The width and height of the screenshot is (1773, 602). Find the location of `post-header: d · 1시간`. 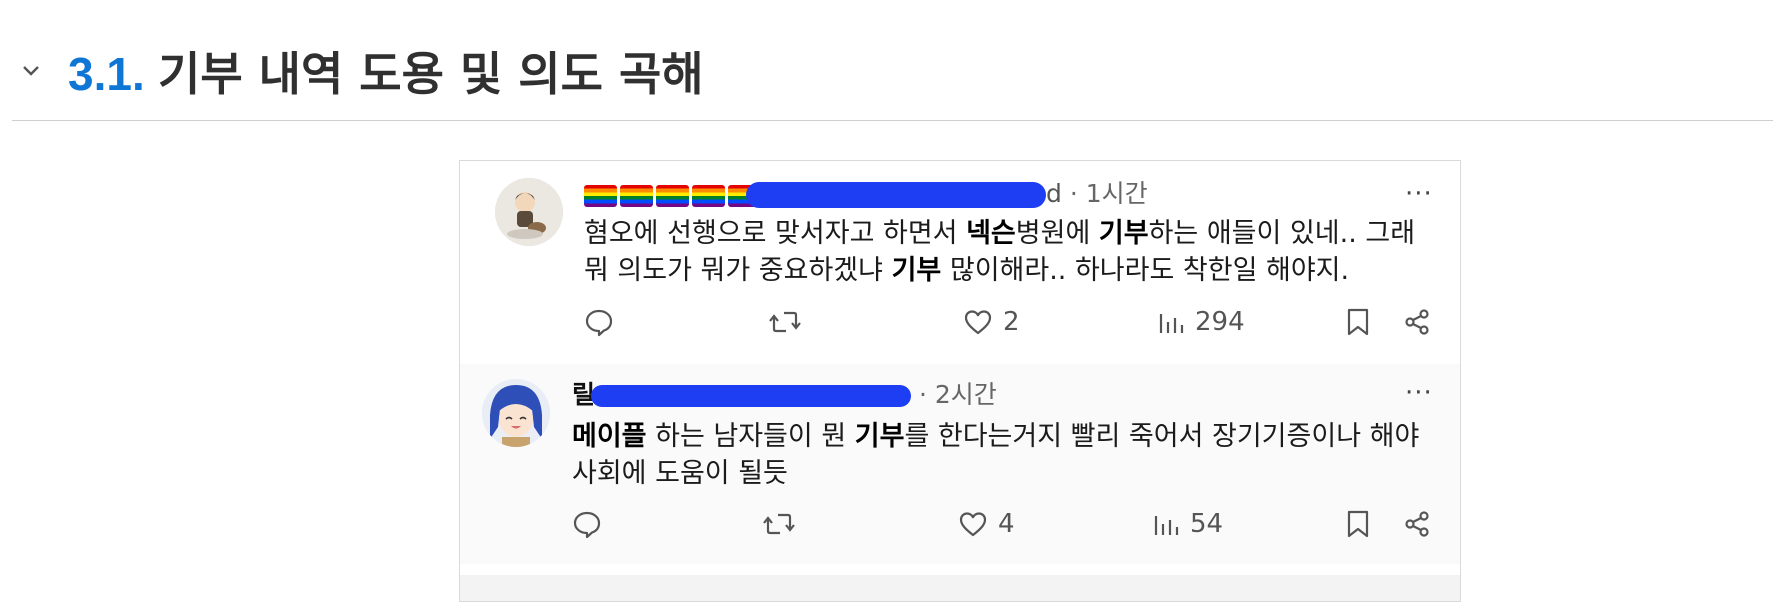

post-header: d · 1시간 is located at coordinates (954, 194).